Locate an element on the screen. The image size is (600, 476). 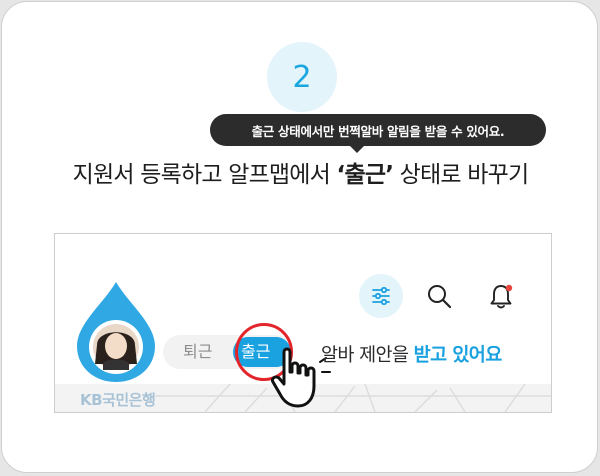
headline-highlight: ‘출근’ is located at coordinates (365, 175).